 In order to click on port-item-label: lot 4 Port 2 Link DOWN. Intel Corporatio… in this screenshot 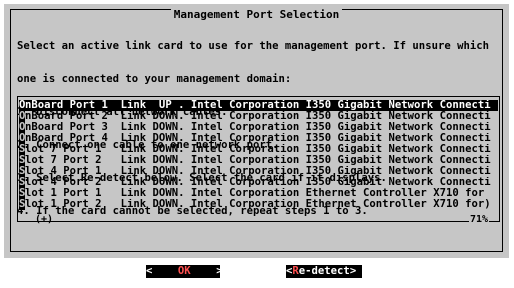, I will do `click(258, 182)`.